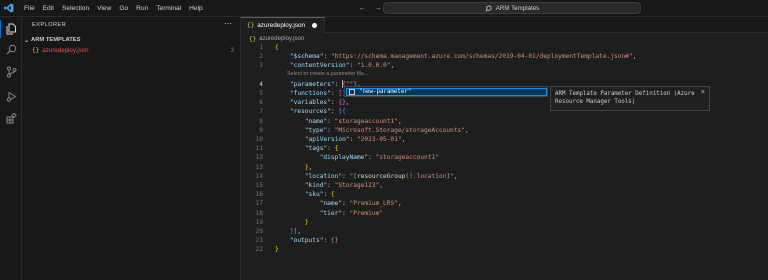 The height and width of the screenshot is (280, 768). What do you see at coordinates (131, 50) in the screenshot?
I see `file-item-azuredeploy: {} azuredeploy.json 3` at bounding box center [131, 50].